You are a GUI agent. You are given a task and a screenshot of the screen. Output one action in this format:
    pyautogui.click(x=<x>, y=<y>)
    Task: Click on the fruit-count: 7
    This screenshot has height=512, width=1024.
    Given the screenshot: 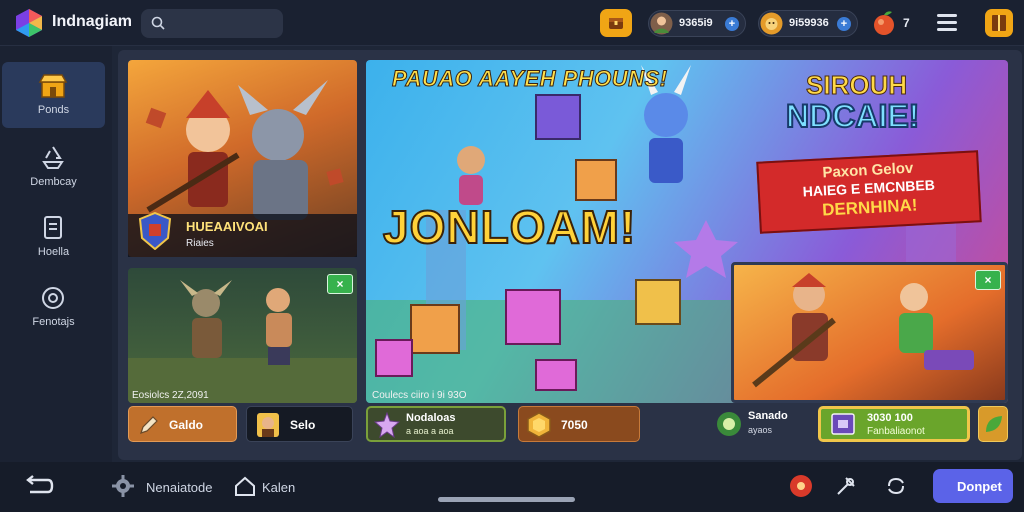 What is the action you would take?
    pyautogui.click(x=906, y=23)
    